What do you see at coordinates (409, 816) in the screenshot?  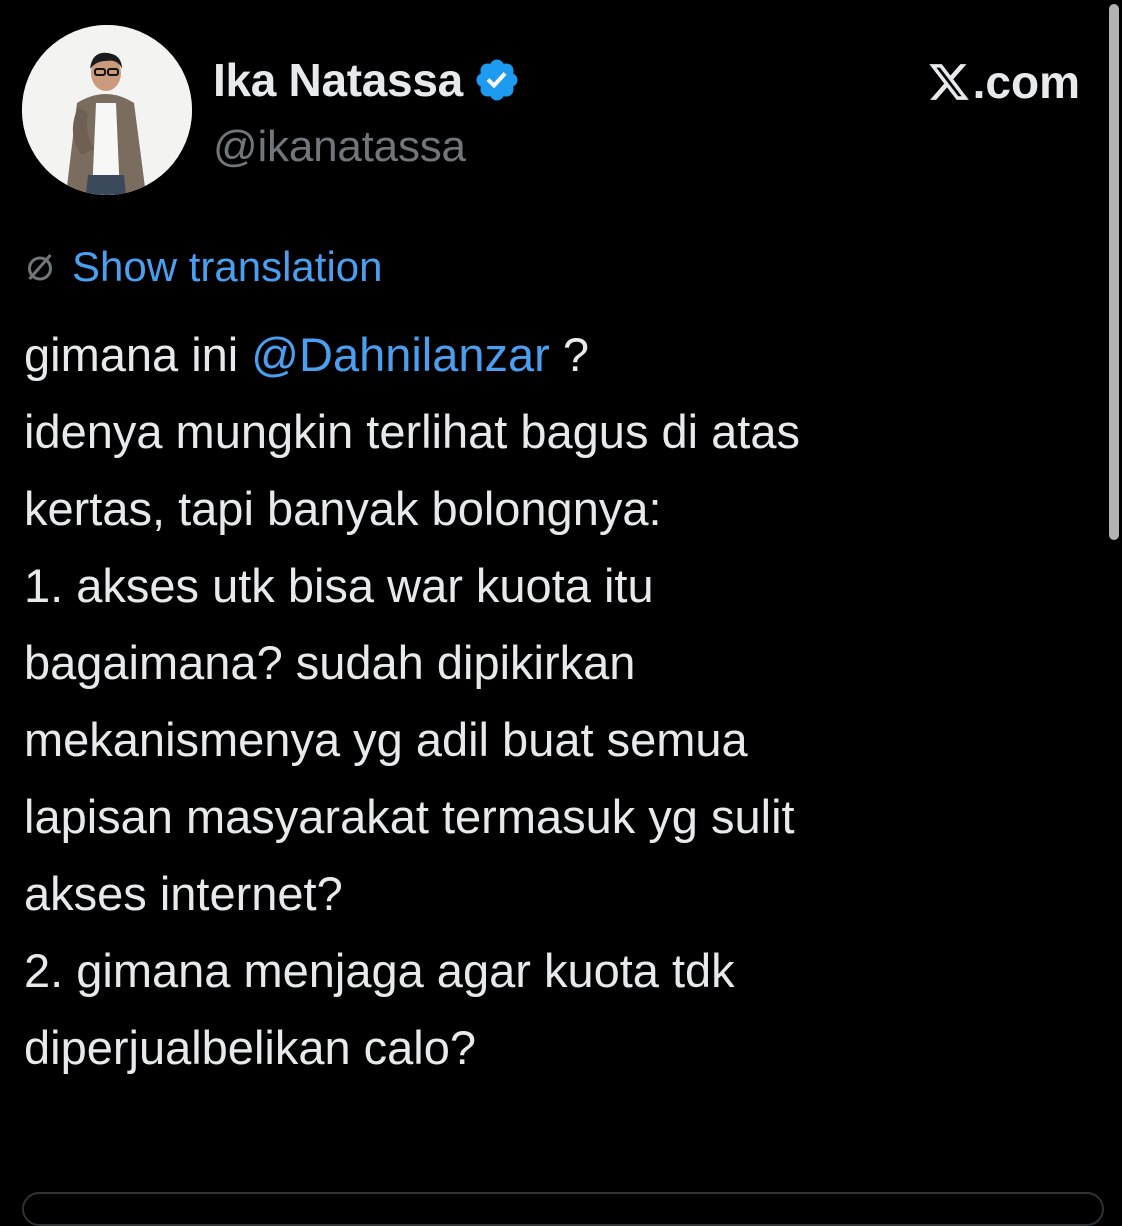 I see `tweet-line: lapisan masyarakat termasuk yg sulit` at bounding box center [409, 816].